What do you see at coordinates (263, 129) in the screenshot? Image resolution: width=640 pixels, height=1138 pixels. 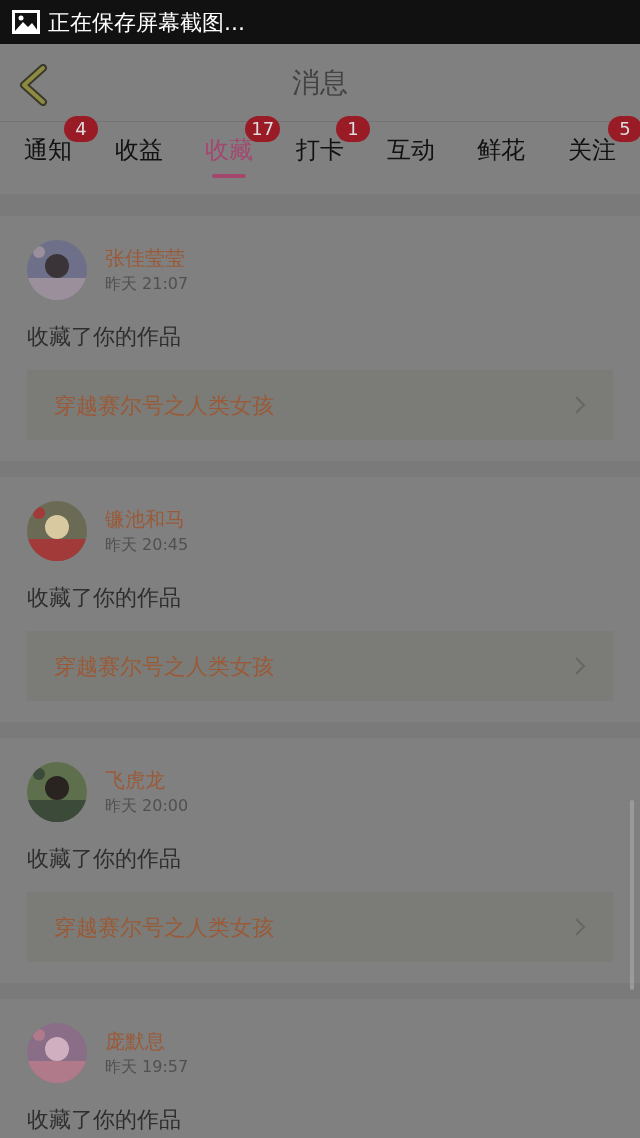 I see `count-badge: 17` at bounding box center [263, 129].